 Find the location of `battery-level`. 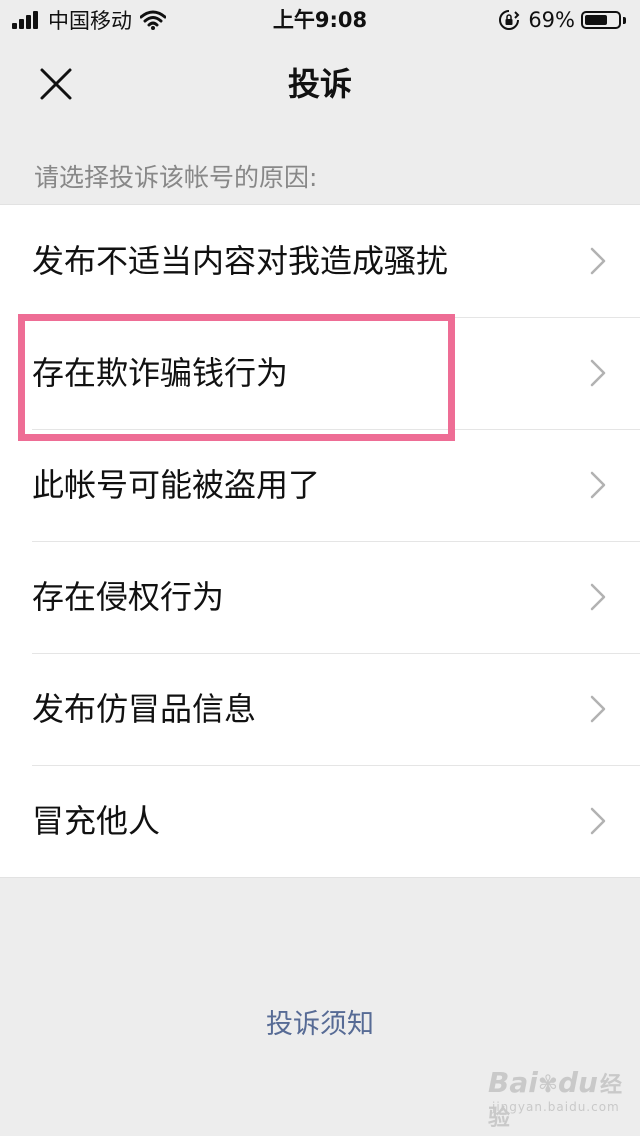

battery-level is located at coordinates (596, 20).